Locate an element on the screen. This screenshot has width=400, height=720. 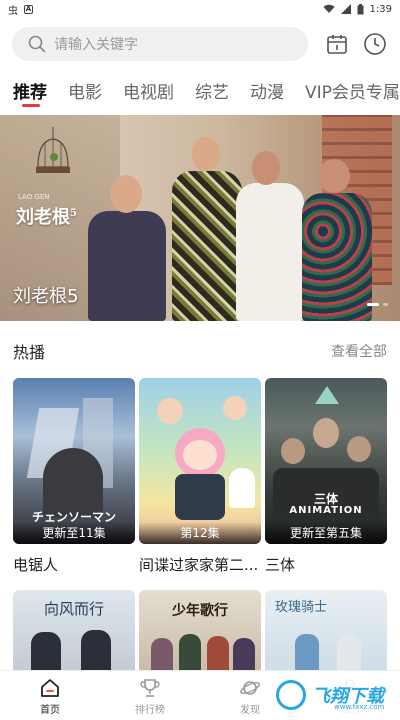
tab-variety: 综艺 is located at coordinates (212, 88).